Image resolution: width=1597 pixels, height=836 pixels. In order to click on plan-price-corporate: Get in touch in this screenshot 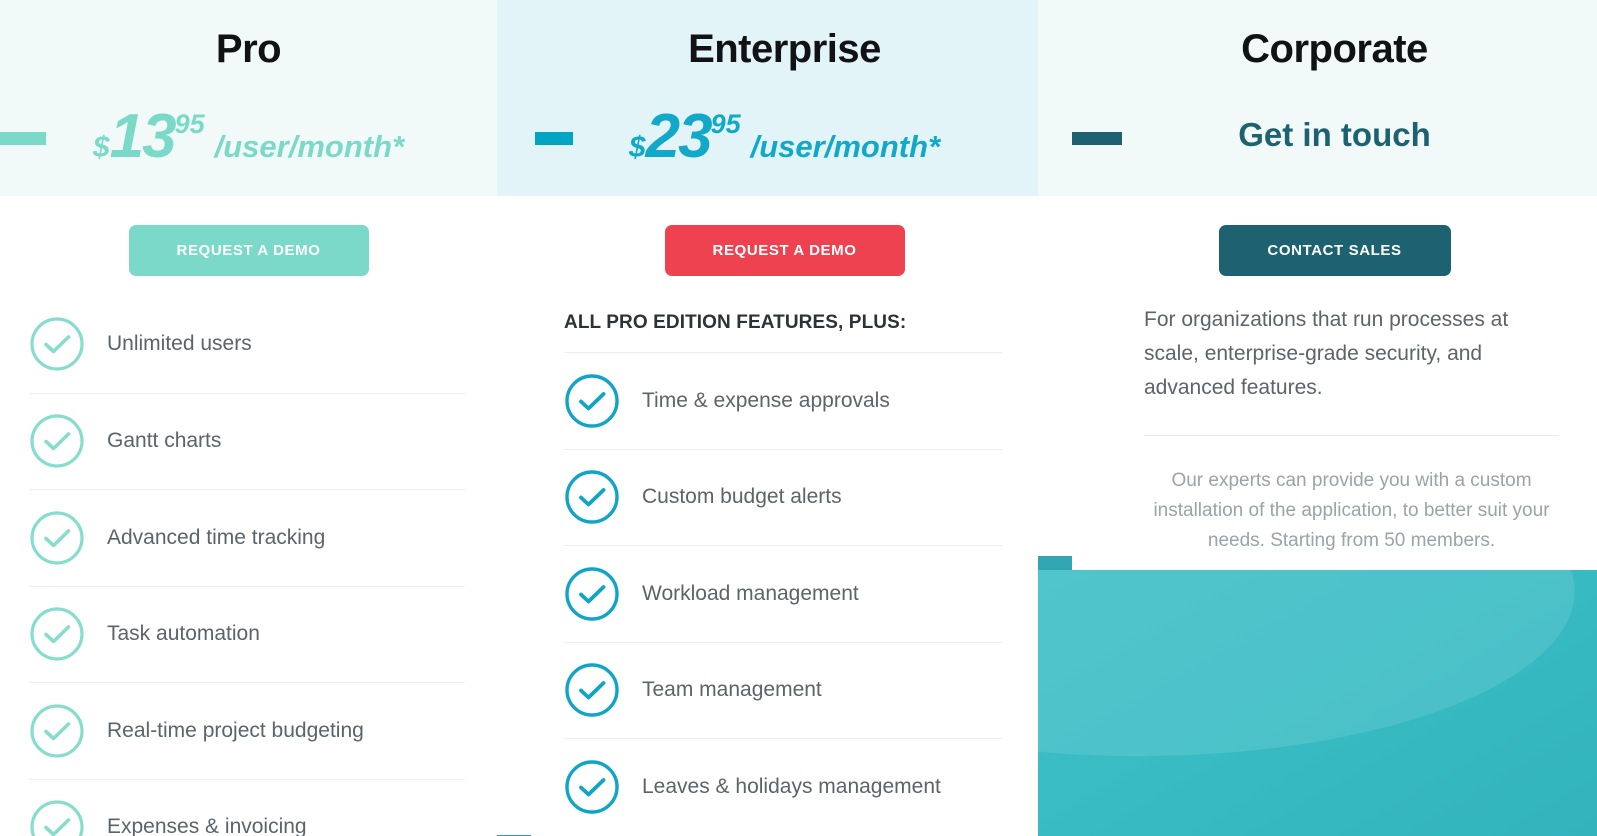, I will do `click(1334, 134)`.